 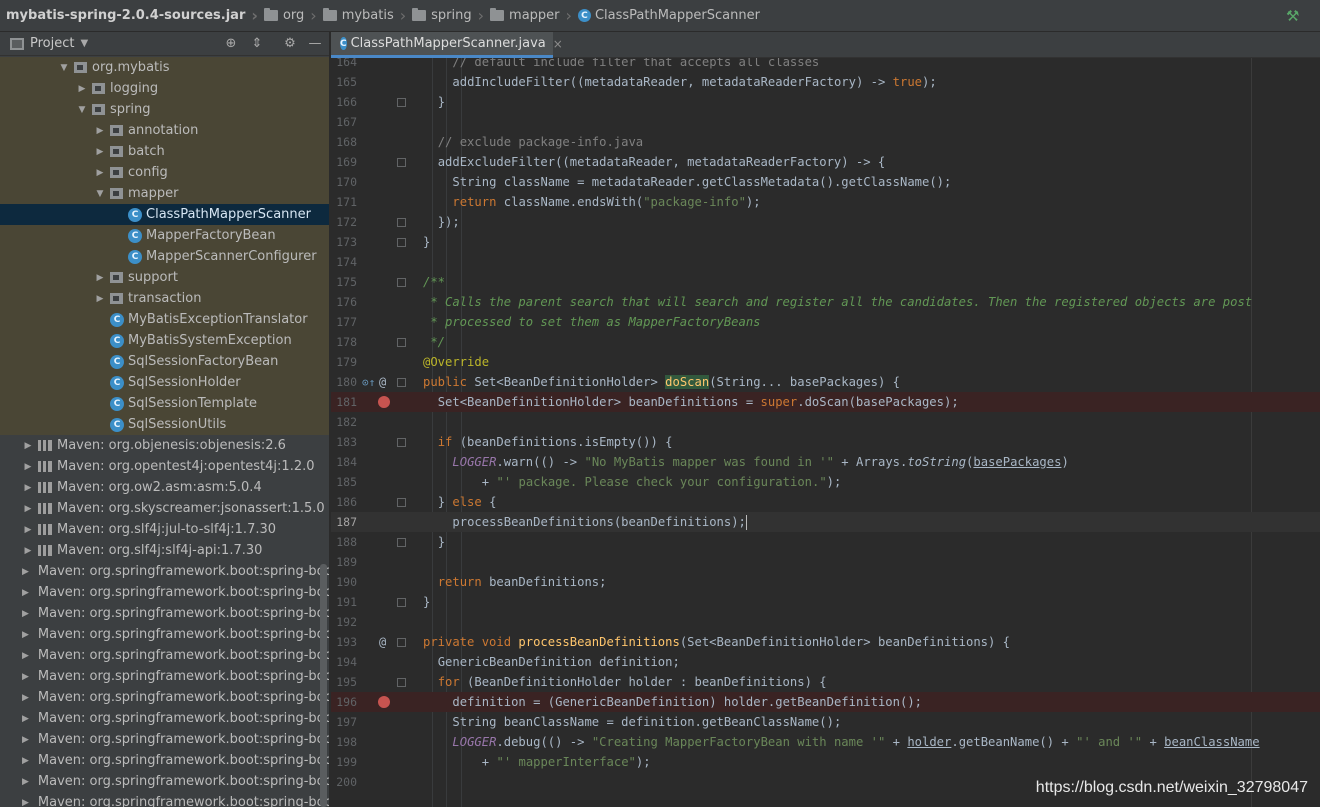 What do you see at coordinates (447, 45) in the screenshot?
I see `tab-classpathmapperscanner: C ClassPathMapperScanner.java ×` at bounding box center [447, 45].